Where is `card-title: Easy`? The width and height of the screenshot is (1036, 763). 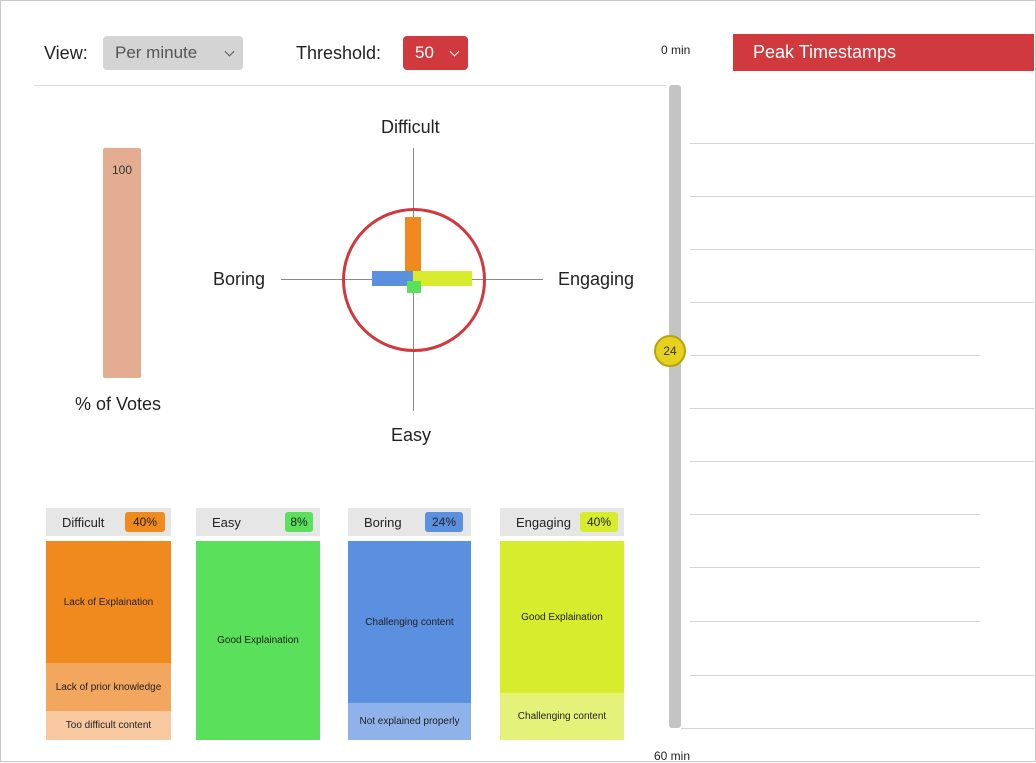 card-title: Easy is located at coordinates (226, 522).